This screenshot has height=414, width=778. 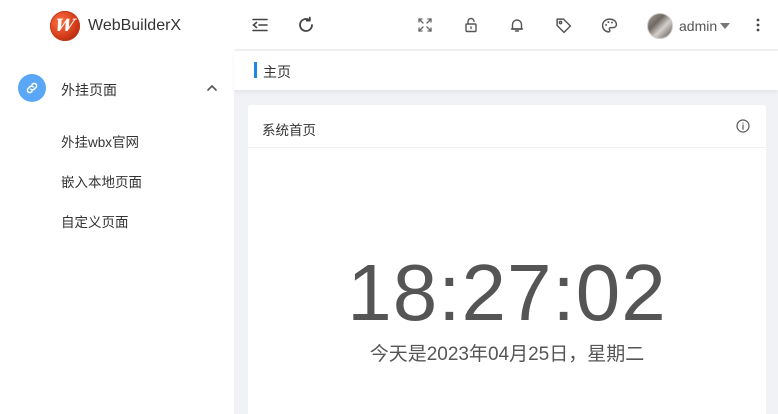 What do you see at coordinates (507, 354) in the screenshot?
I see `date-display: 今天是2023年04月25日，星期二` at bounding box center [507, 354].